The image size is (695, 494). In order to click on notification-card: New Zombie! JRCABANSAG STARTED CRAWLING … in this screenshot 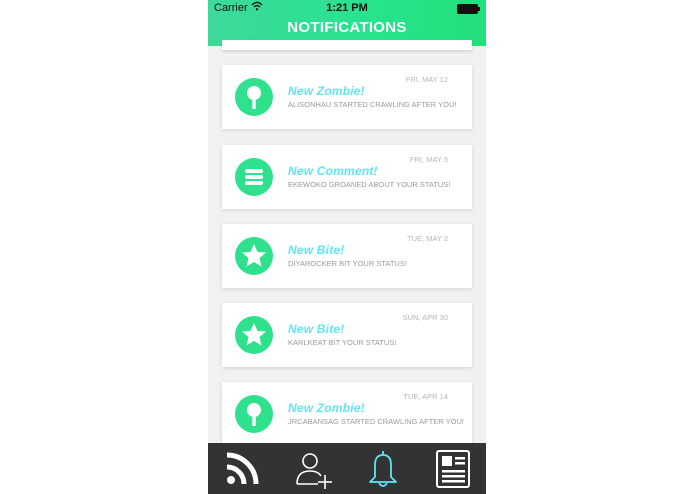, I will do `click(347, 414)`.